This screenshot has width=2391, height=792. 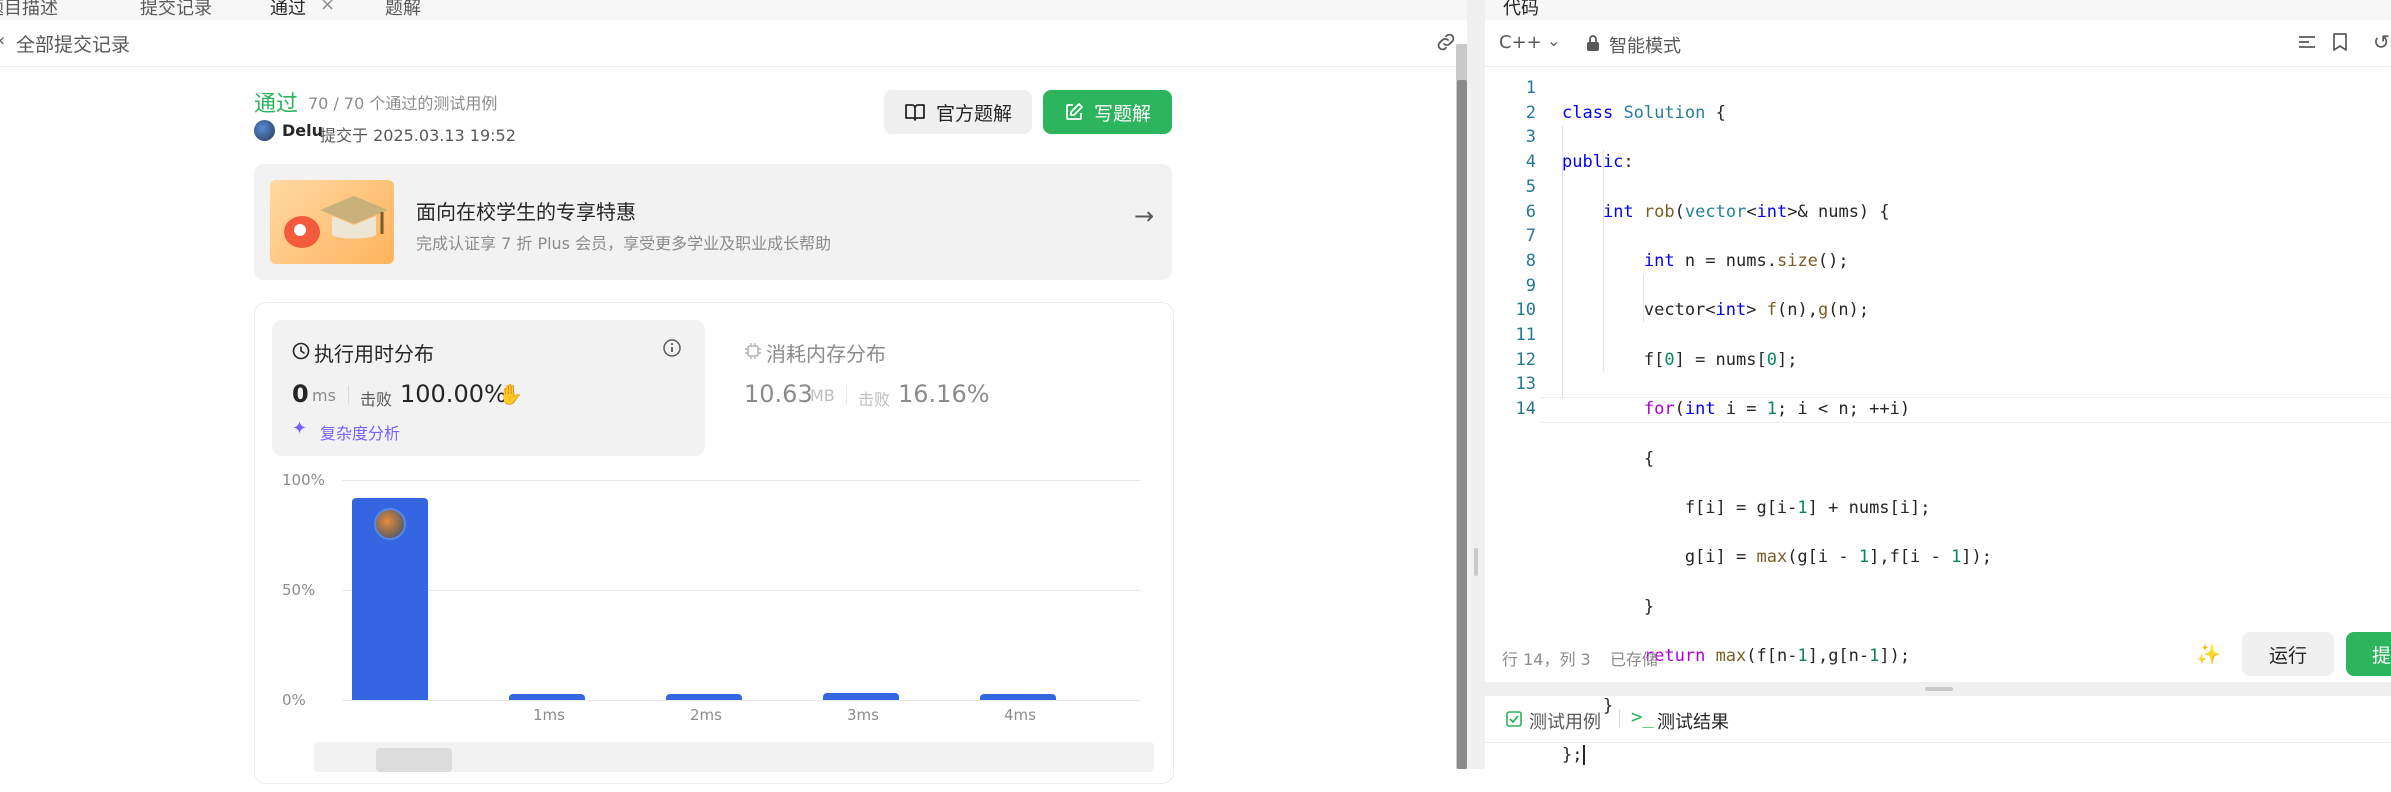 I want to click on memory-panel: 消耗内存分布 10.63 MB 击败 16.16%, so click(x=940, y=388).